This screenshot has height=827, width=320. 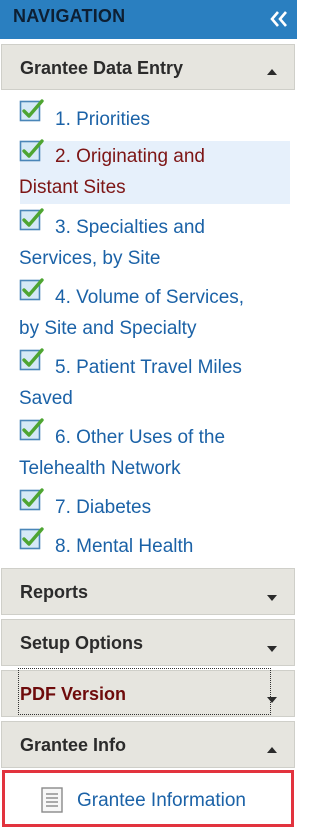 What do you see at coordinates (148, 591) in the screenshot?
I see `section-reports: Reports` at bounding box center [148, 591].